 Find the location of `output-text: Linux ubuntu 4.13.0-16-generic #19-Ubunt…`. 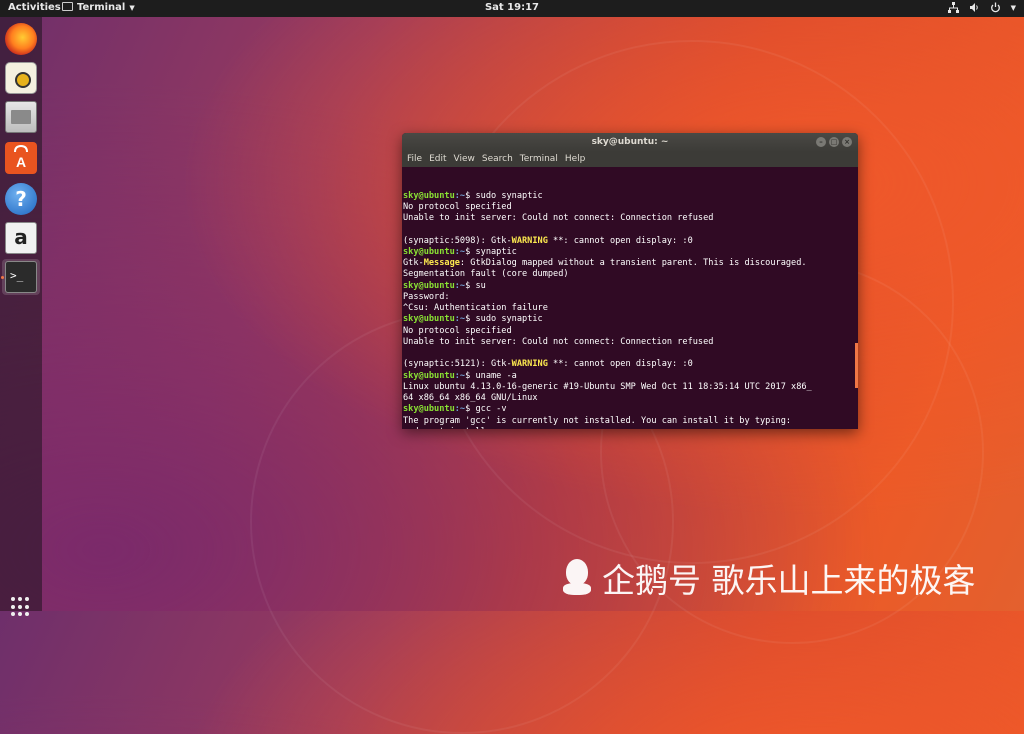

output-text: Linux ubuntu 4.13.0-16-generic #19-Ubunt… is located at coordinates (607, 386).